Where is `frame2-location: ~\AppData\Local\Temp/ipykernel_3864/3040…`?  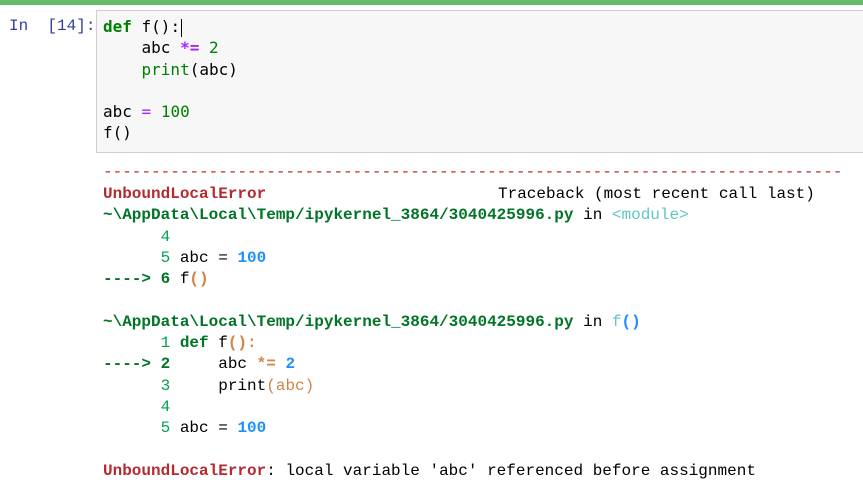 frame2-location: ~\AppData\Local\Temp/ipykernel_3864/3040… is located at coordinates (372, 322).